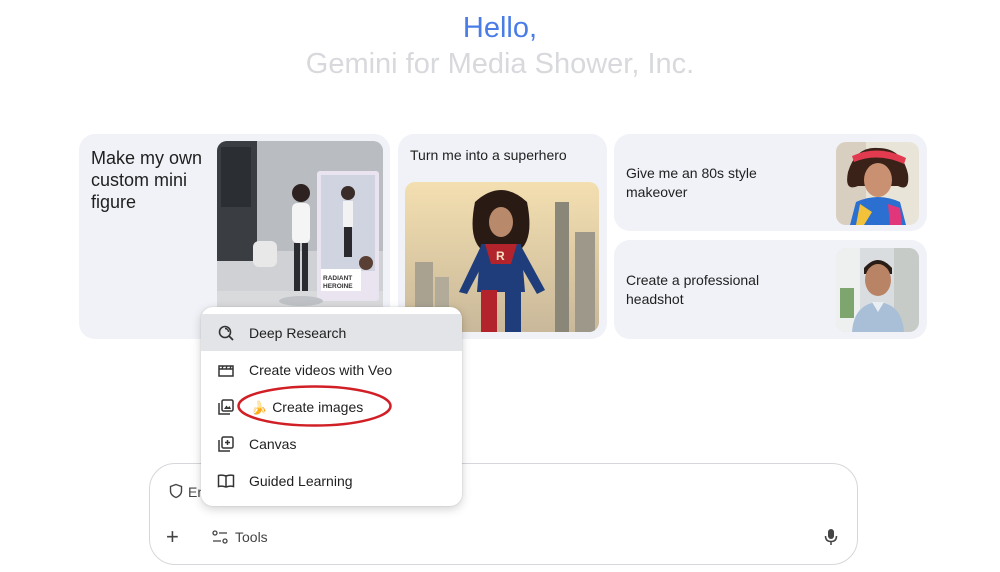 The height and width of the screenshot is (572, 1000). What do you see at coordinates (176, 491) in the screenshot?
I see `shield-icon` at bounding box center [176, 491].